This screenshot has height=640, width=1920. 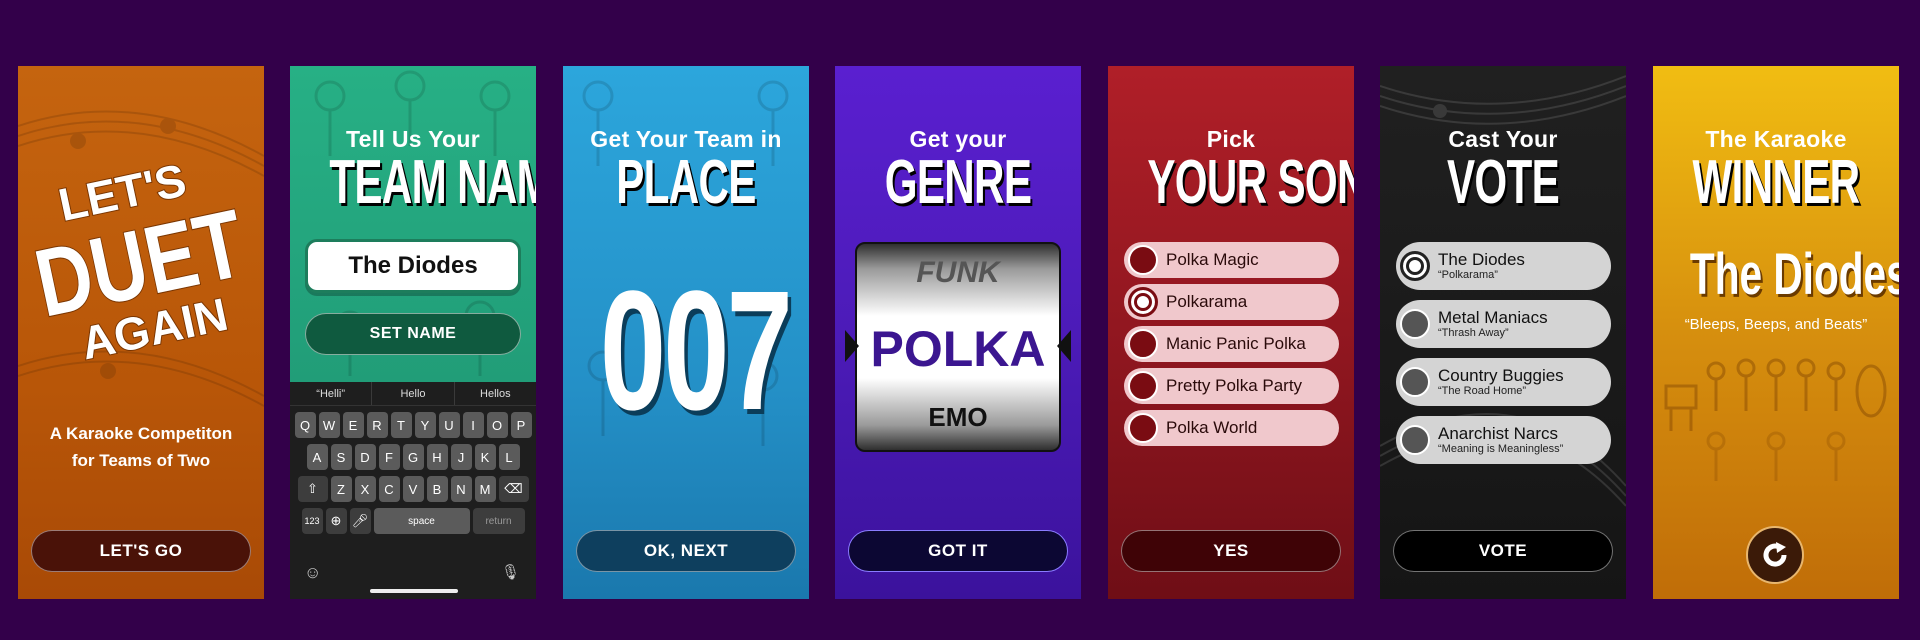 What do you see at coordinates (1503, 551) in the screenshot?
I see `vote-button: VOTE` at bounding box center [1503, 551].